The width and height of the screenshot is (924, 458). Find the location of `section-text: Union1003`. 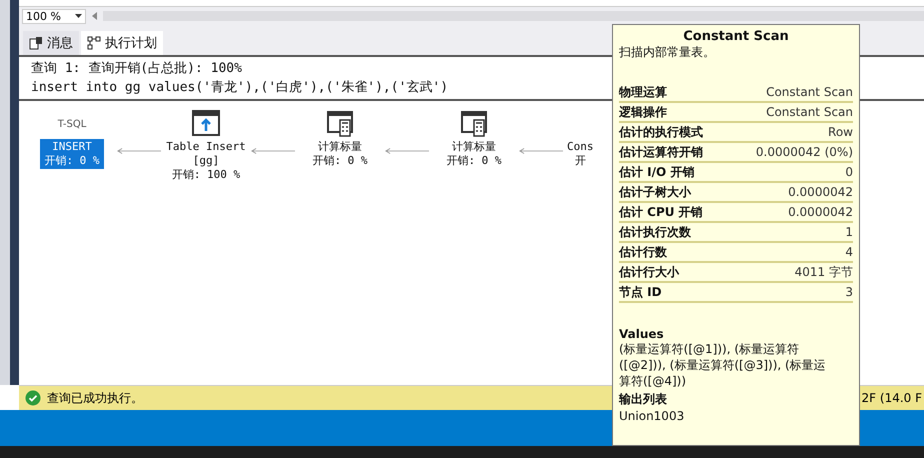

section-text: Union1003 is located at coordinates (652, 416).